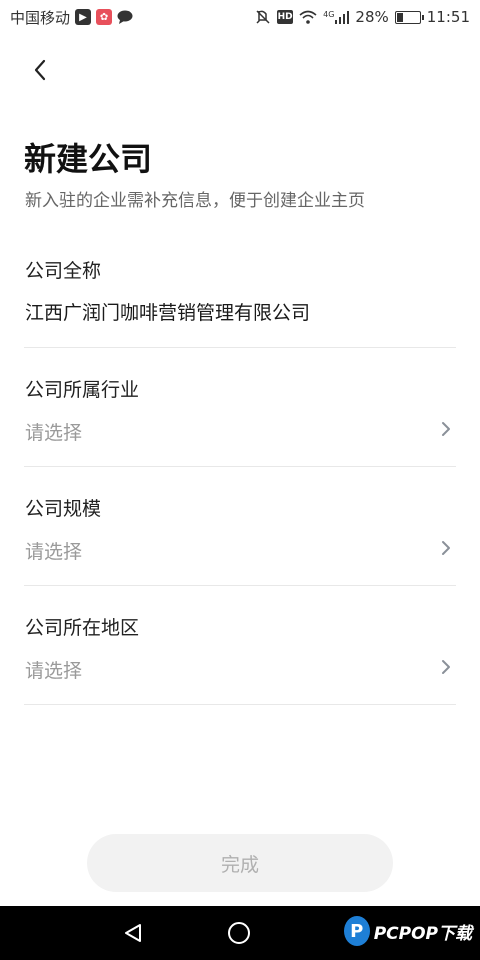  I want to click on nav-home-icon, so click(239, 933).